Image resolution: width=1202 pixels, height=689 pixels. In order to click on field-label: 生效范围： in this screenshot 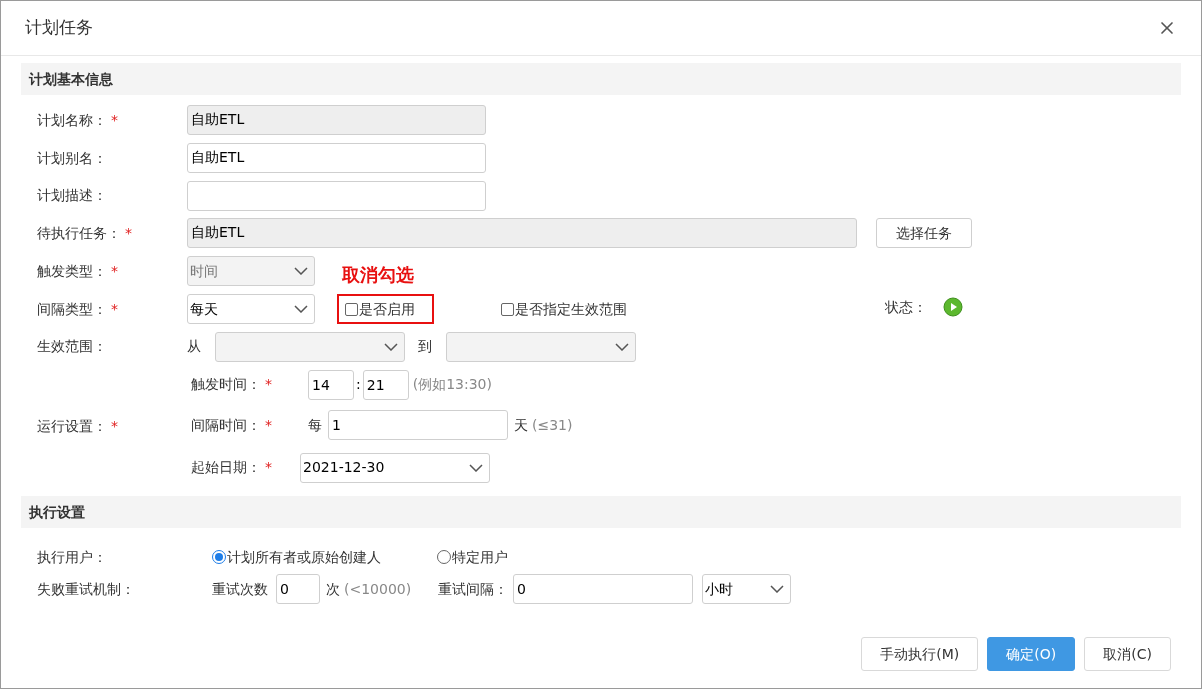, I will do `click(72, 346)`.